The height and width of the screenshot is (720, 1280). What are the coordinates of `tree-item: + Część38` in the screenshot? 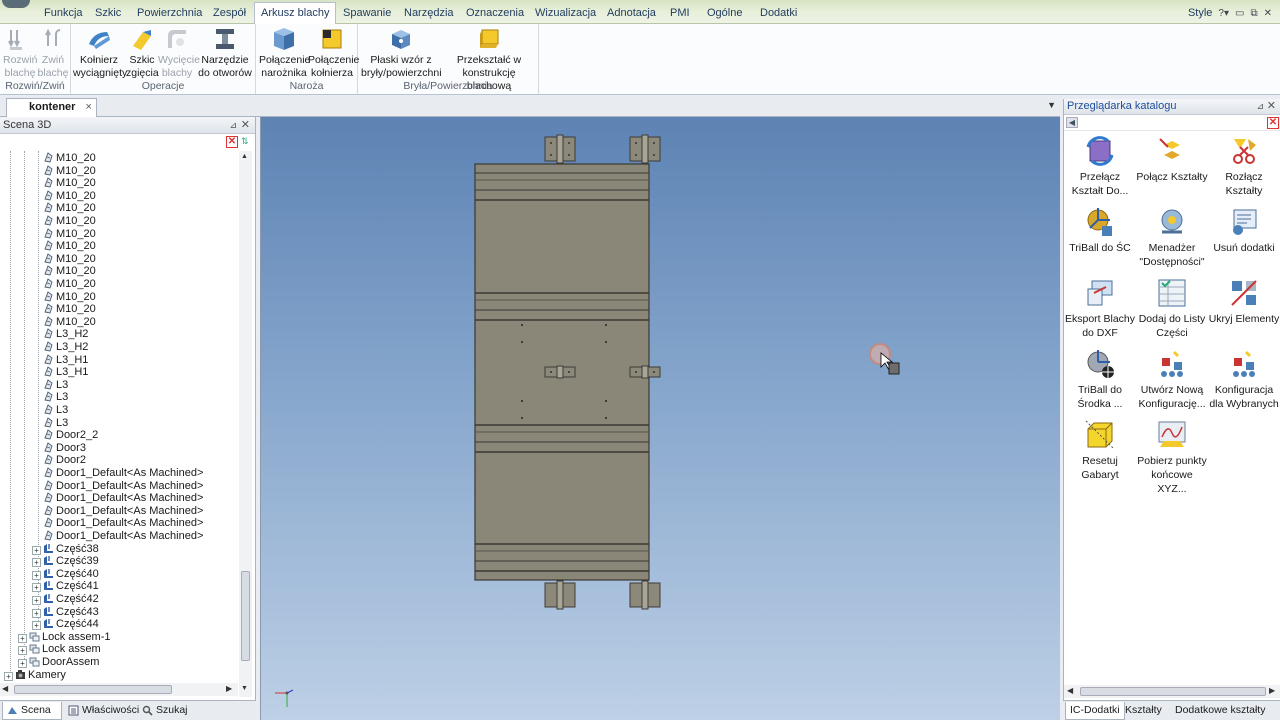 It's located at (65, 549).